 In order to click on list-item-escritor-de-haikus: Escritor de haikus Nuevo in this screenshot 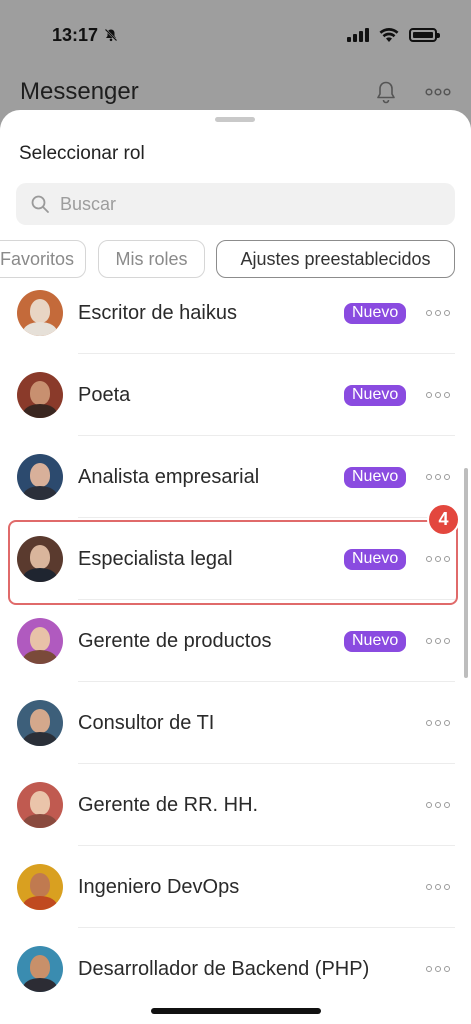, I will do `click(235, 321)`.